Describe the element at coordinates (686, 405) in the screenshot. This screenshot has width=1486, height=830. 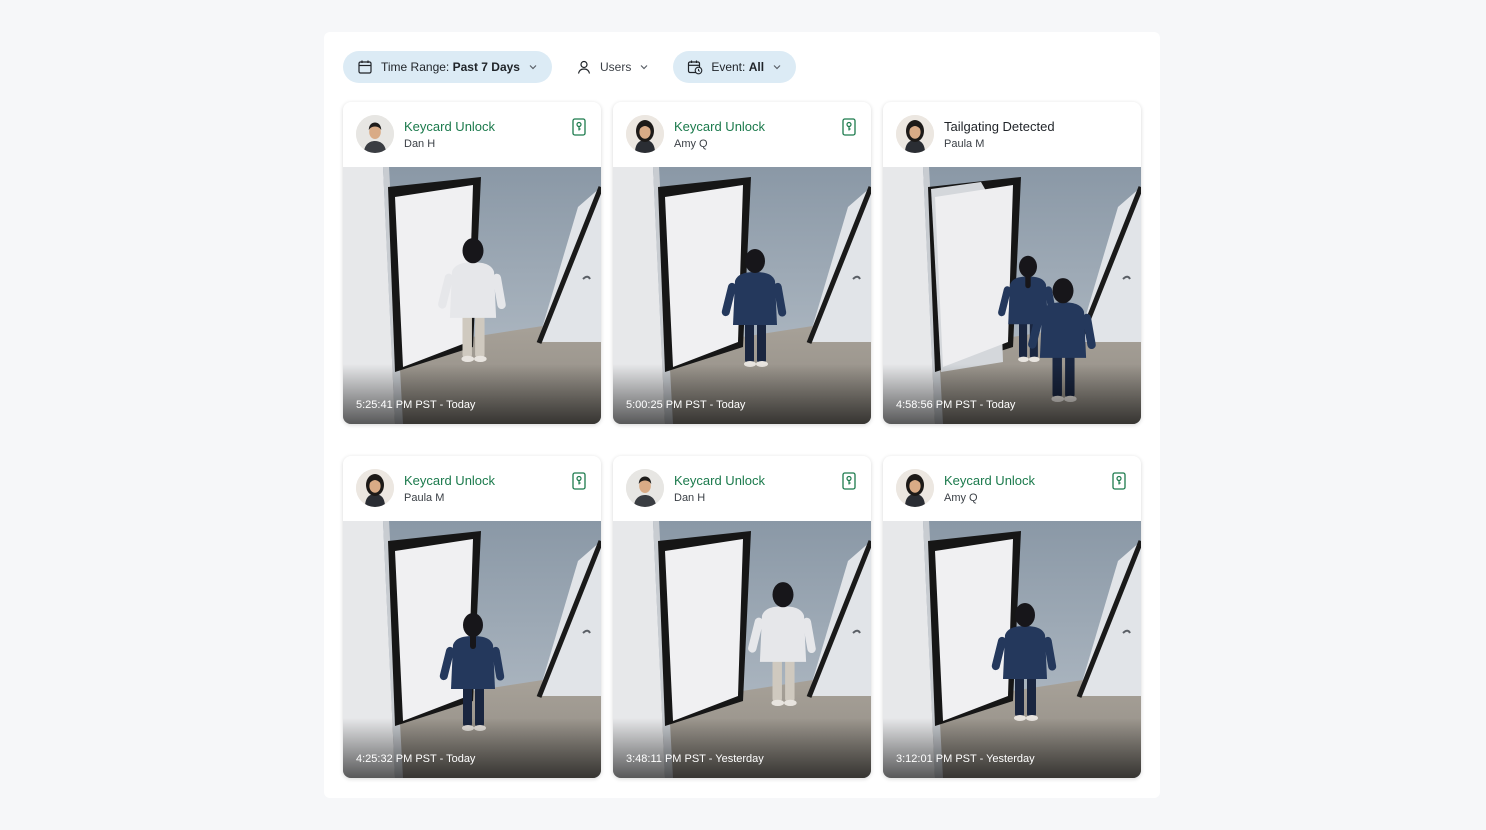
I see `event-timestamp: 5:00:25 PM PST - Today` at that location.